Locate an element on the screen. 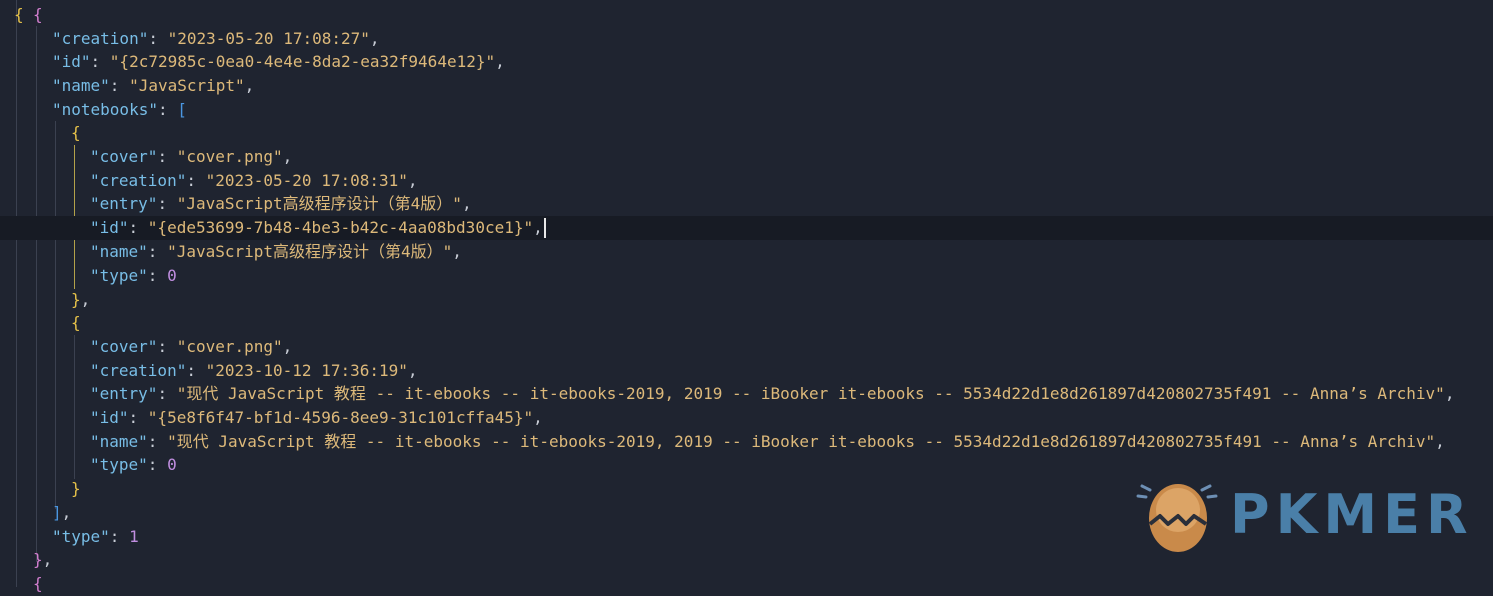  code-text: "notebooks": [ is located at coordinates (119, 110).